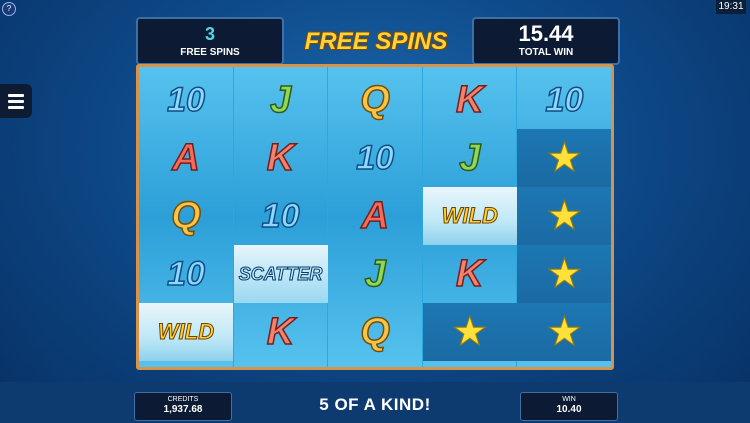 Image resolution: width=750 pixels, height=423 pixels. What do you see at coordinates (376, 41) in the screenshot?
I see `free-spins-title: FREE SPINS` at bounding box center [376, 41].